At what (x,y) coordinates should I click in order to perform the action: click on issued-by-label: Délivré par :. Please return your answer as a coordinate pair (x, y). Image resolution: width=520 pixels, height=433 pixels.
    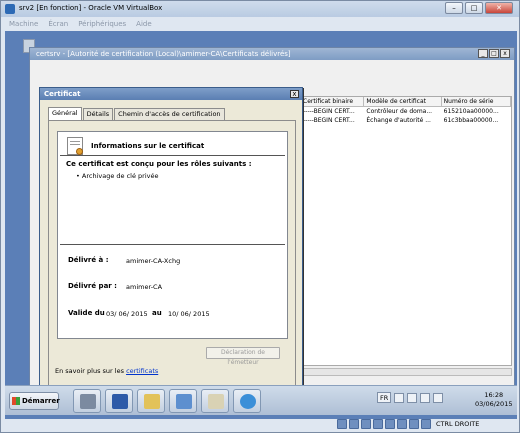
    Looking at the image, I should click on (92, 286).